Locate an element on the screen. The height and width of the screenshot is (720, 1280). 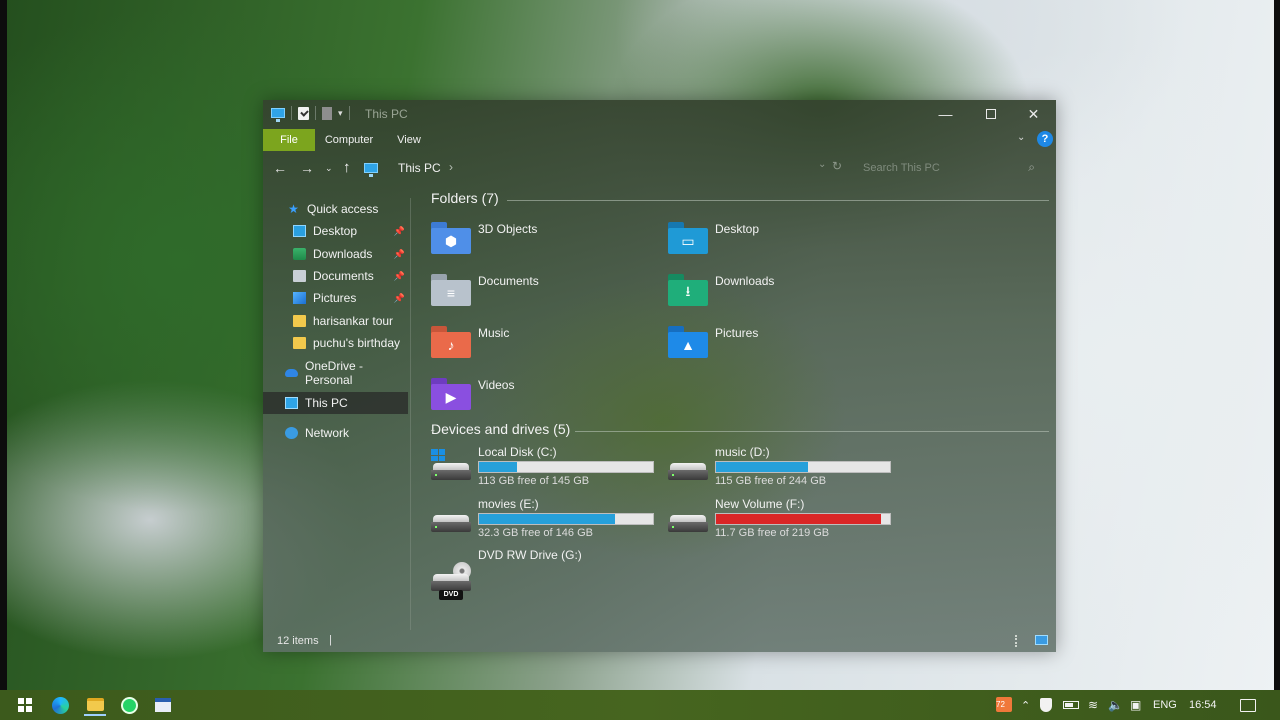
forward-button: → is located at coordinates (307, 168).